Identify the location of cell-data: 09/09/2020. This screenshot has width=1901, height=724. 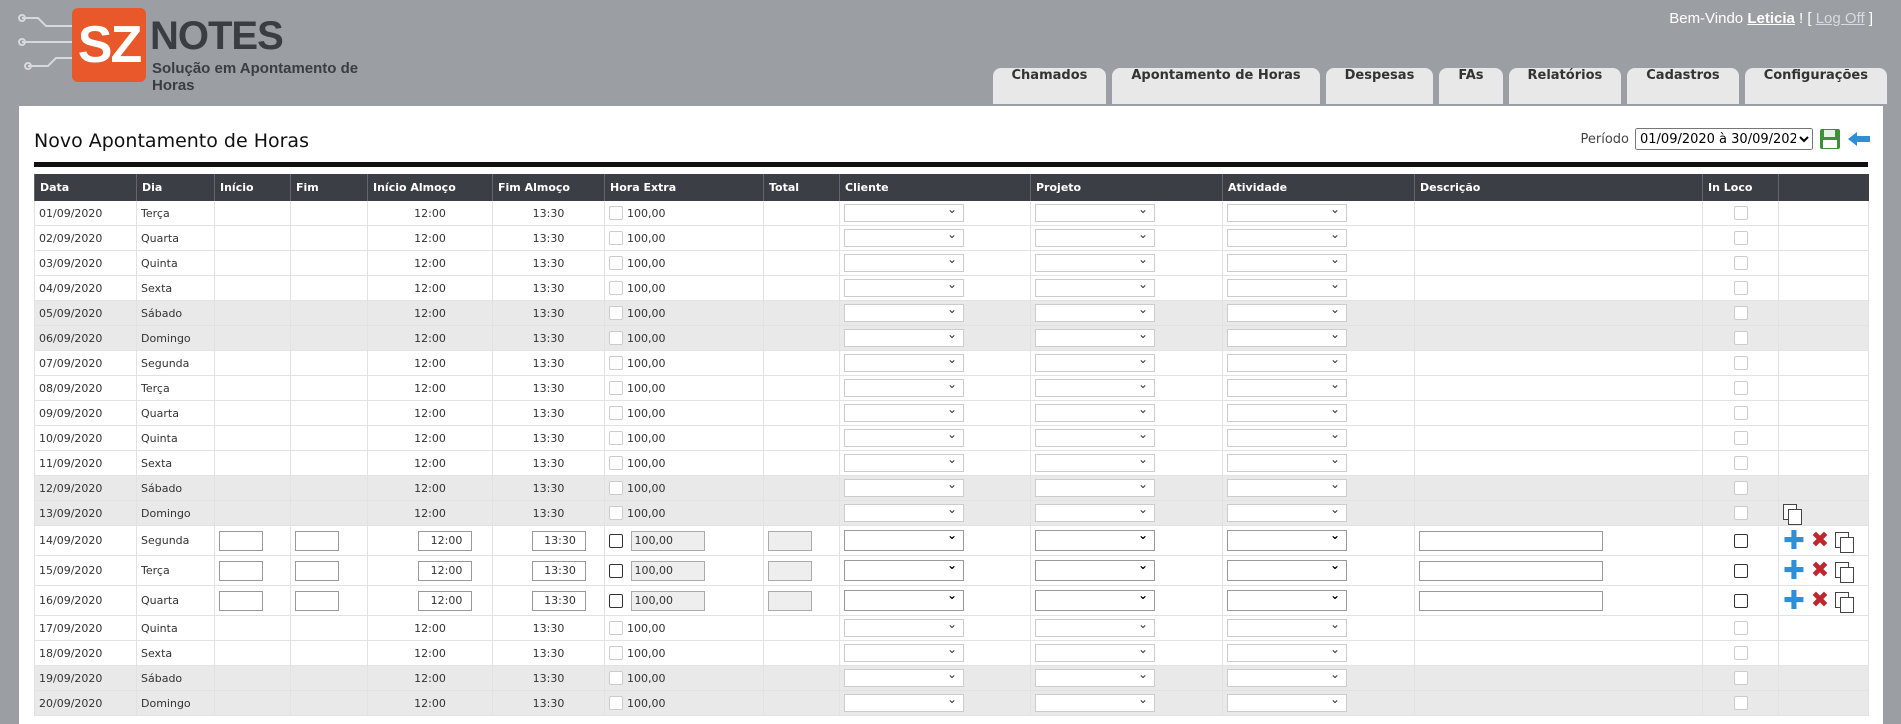
(85, 413).